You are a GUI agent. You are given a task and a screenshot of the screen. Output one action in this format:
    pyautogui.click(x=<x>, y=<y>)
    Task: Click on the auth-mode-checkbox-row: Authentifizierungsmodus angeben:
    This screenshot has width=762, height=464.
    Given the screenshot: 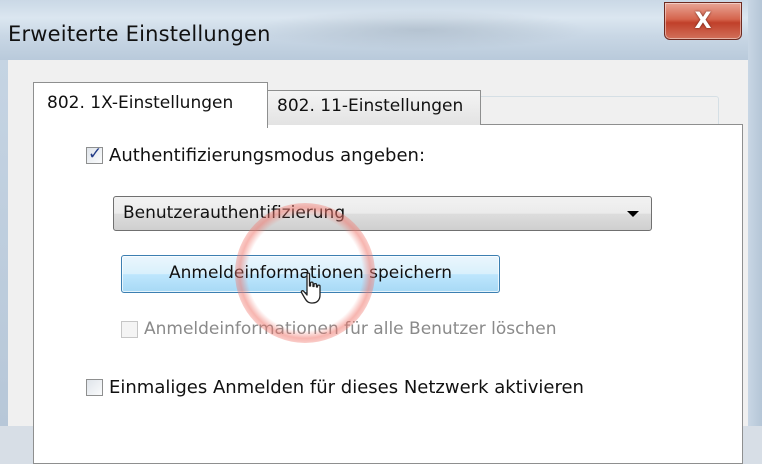 What is the action you would take?
    pyautogui.click(x=257, y=155)
    